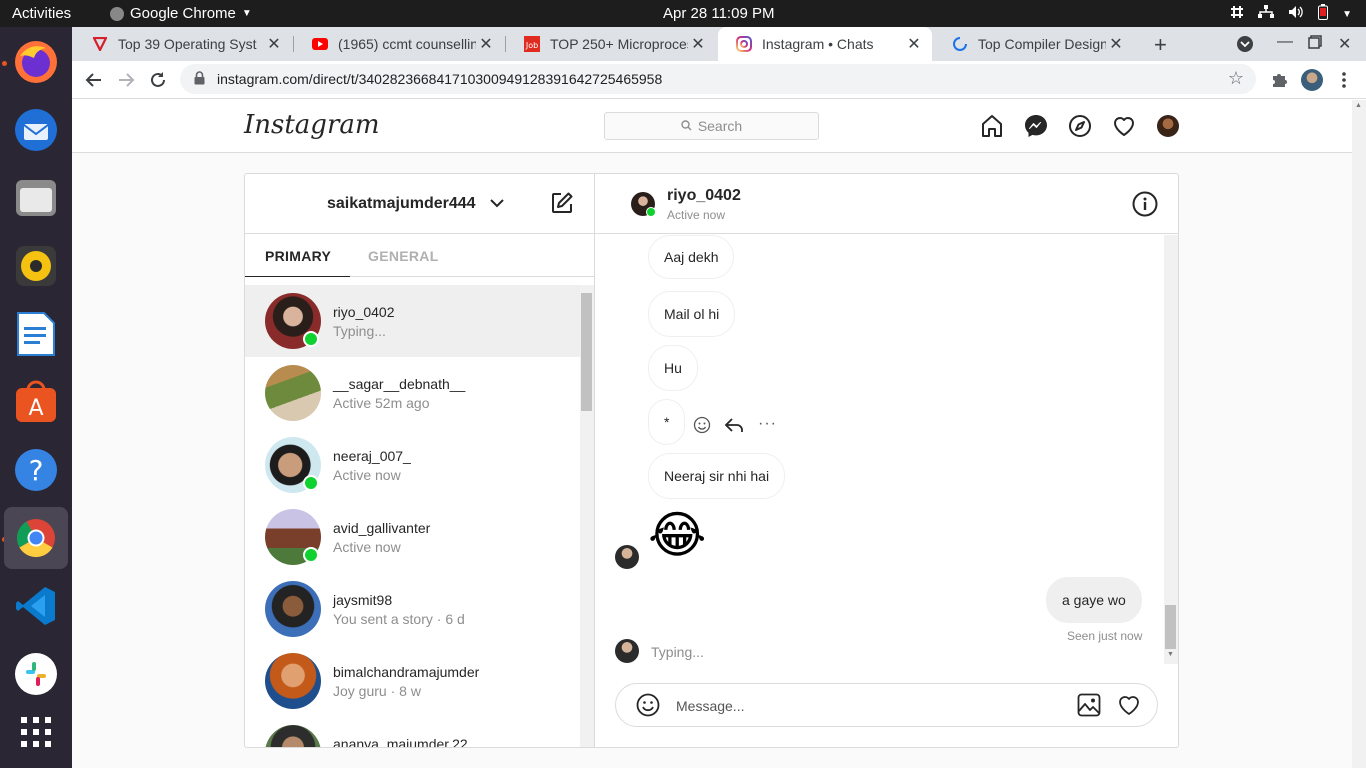  I want to click on message-bubble: *, so click(667, 422).